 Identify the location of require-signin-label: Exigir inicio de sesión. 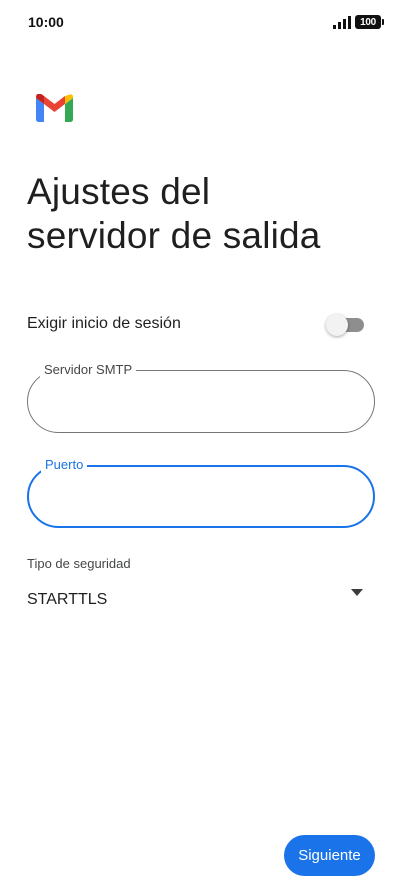
(104, 323).